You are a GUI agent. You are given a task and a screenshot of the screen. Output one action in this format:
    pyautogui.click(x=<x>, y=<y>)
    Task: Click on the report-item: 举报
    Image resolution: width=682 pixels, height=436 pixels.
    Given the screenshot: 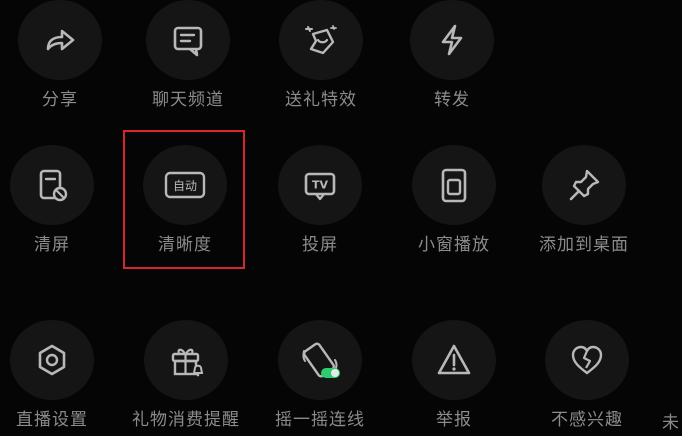 What is the action you would take?
    pyautogui.click(x=454, y=375)
    